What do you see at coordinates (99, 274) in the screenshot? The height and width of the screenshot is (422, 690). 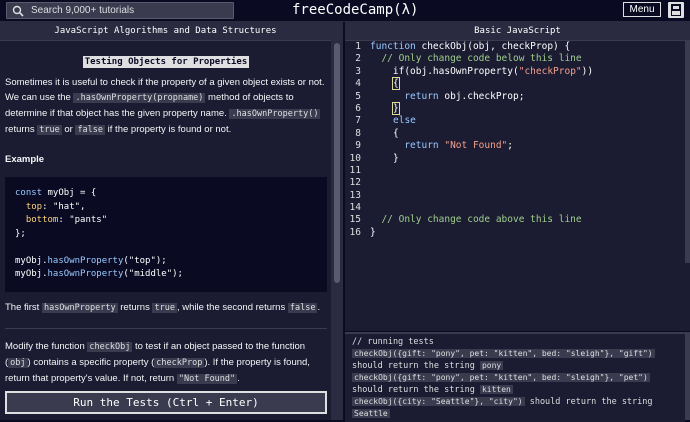 I see `code-line: myObj.hasOwnProperty("middle");` at bounding box center [99, 274].